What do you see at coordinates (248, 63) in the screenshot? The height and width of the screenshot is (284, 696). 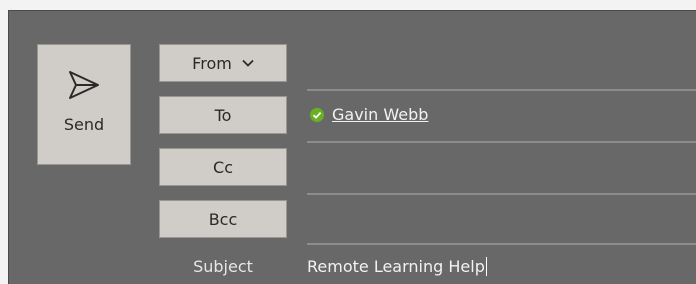 I see `chevron-down-icon` at bounding box center [248, 63].